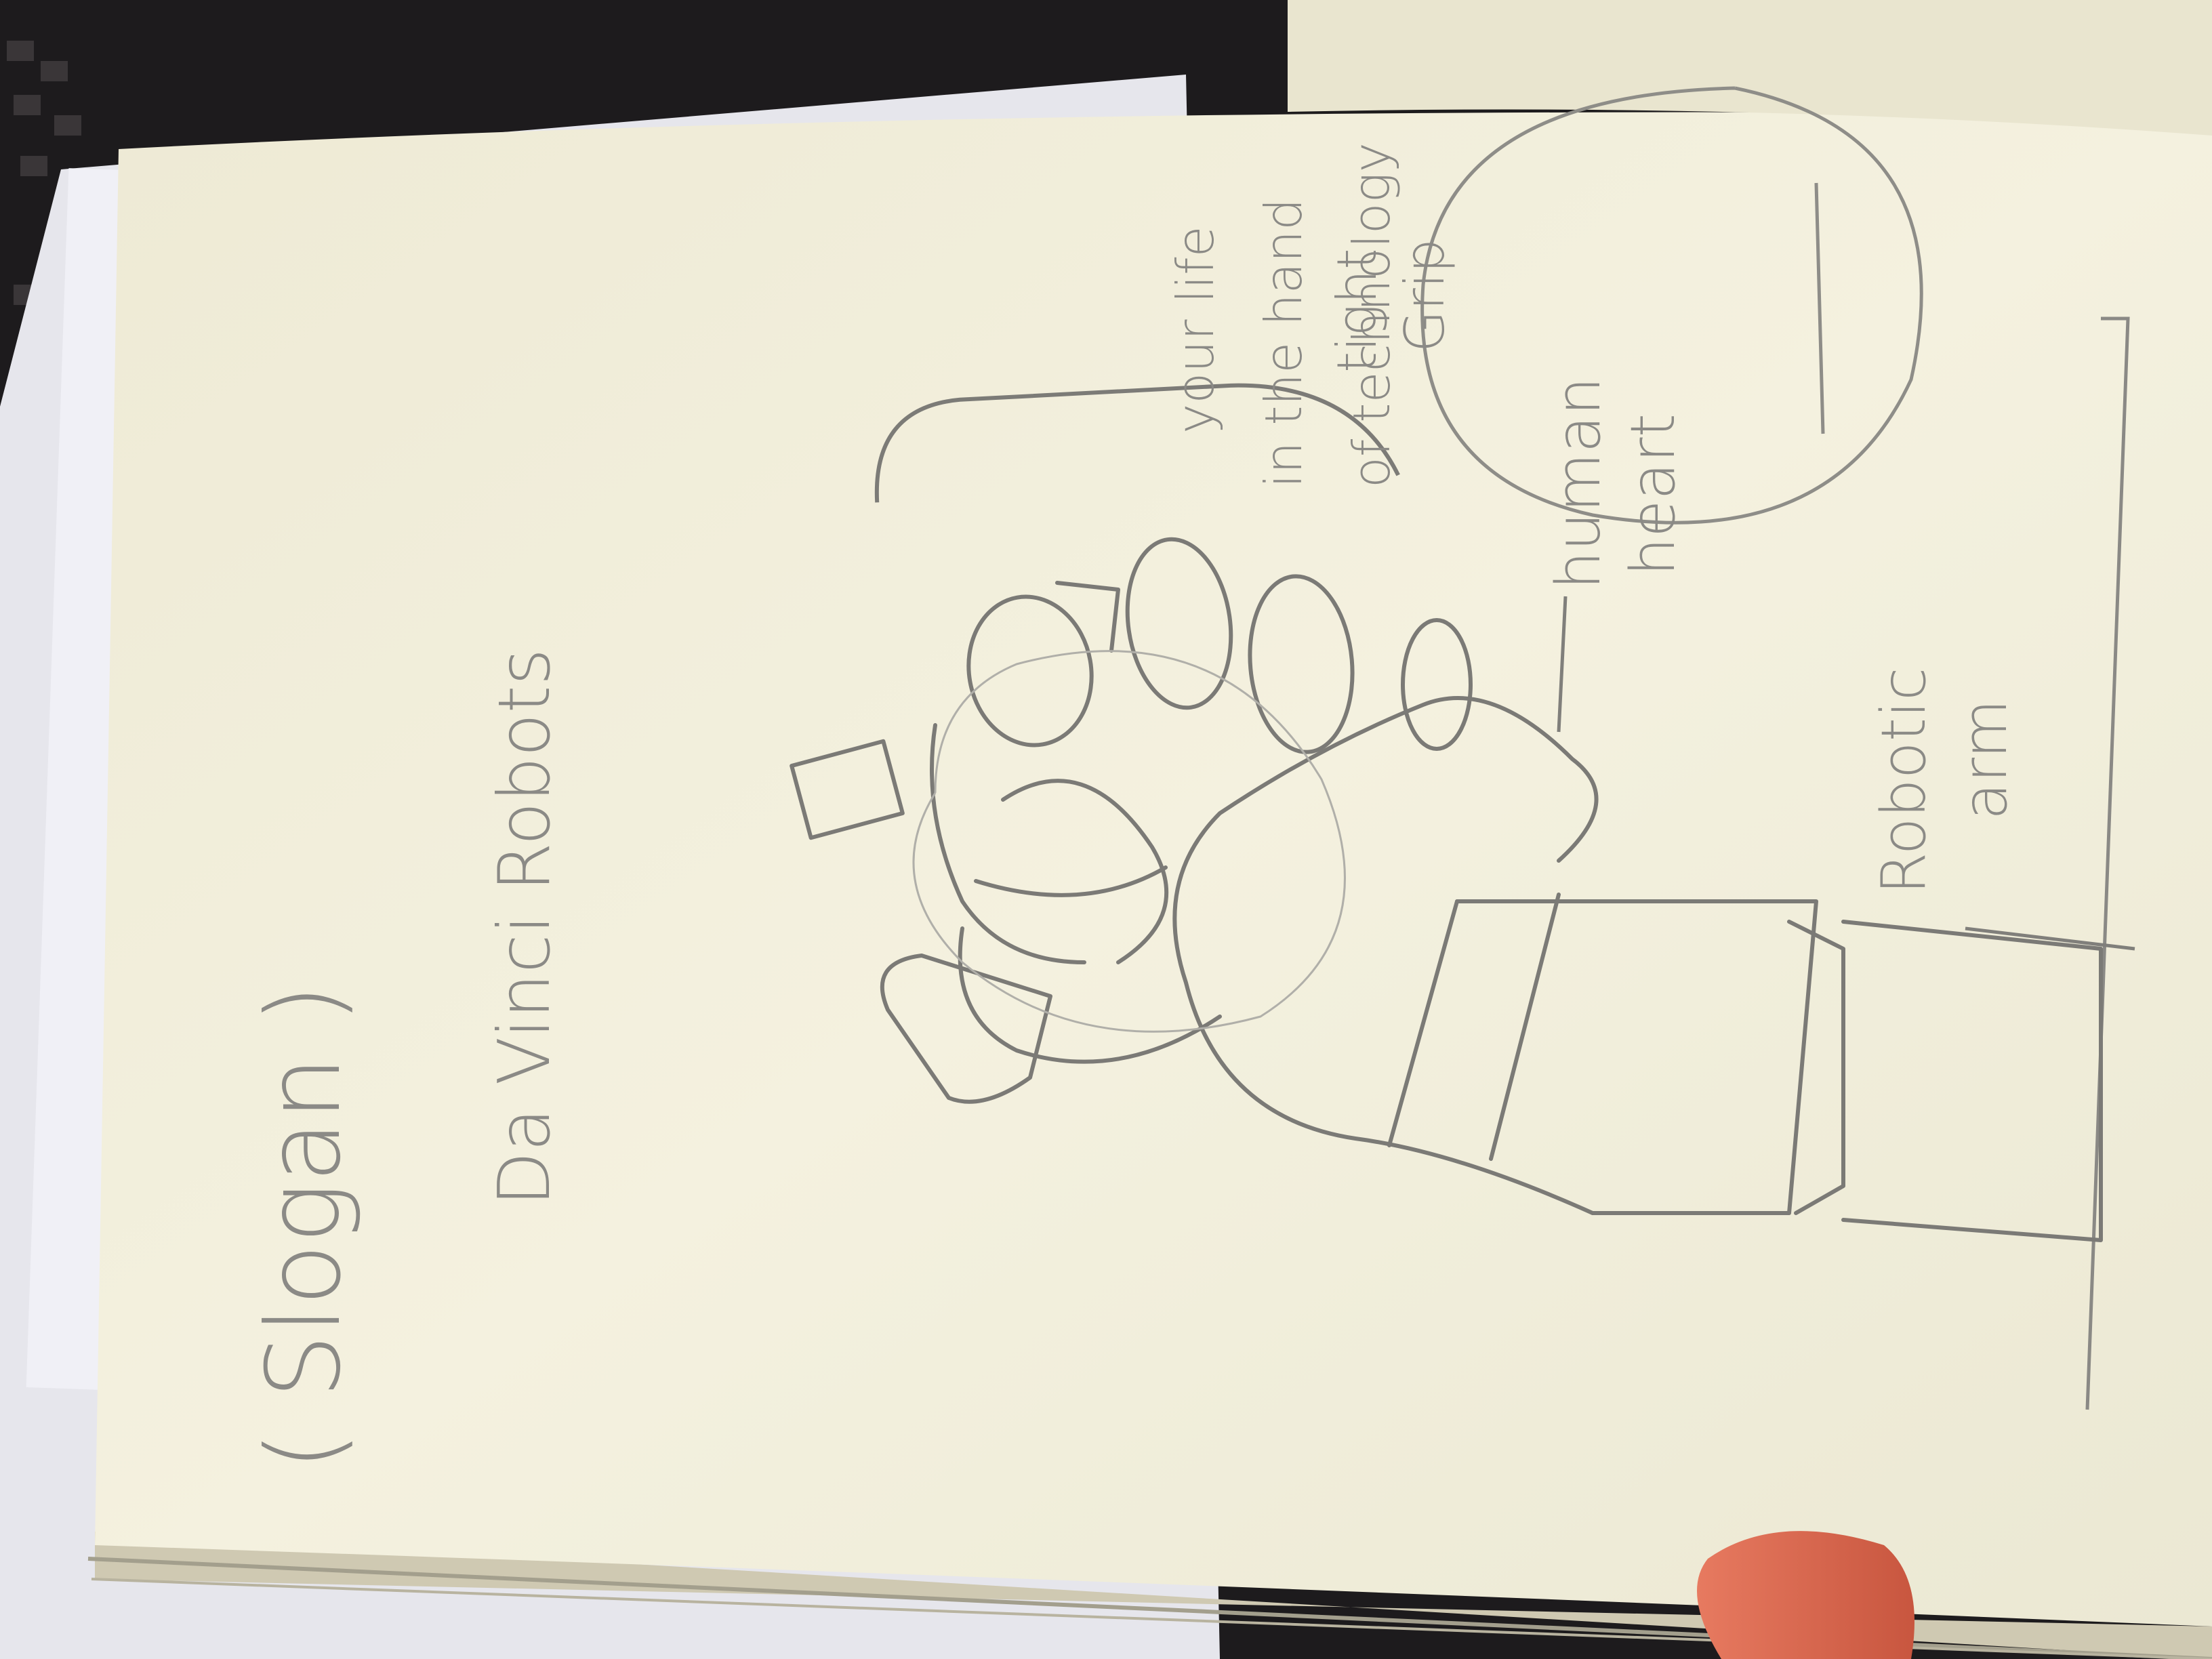 The width and height of the screenshot is (2212, 1659). Describe the element at coordinates (1904, 781) in the screenshot. I see `robotic-arm-label-1: Robotic` at that location.